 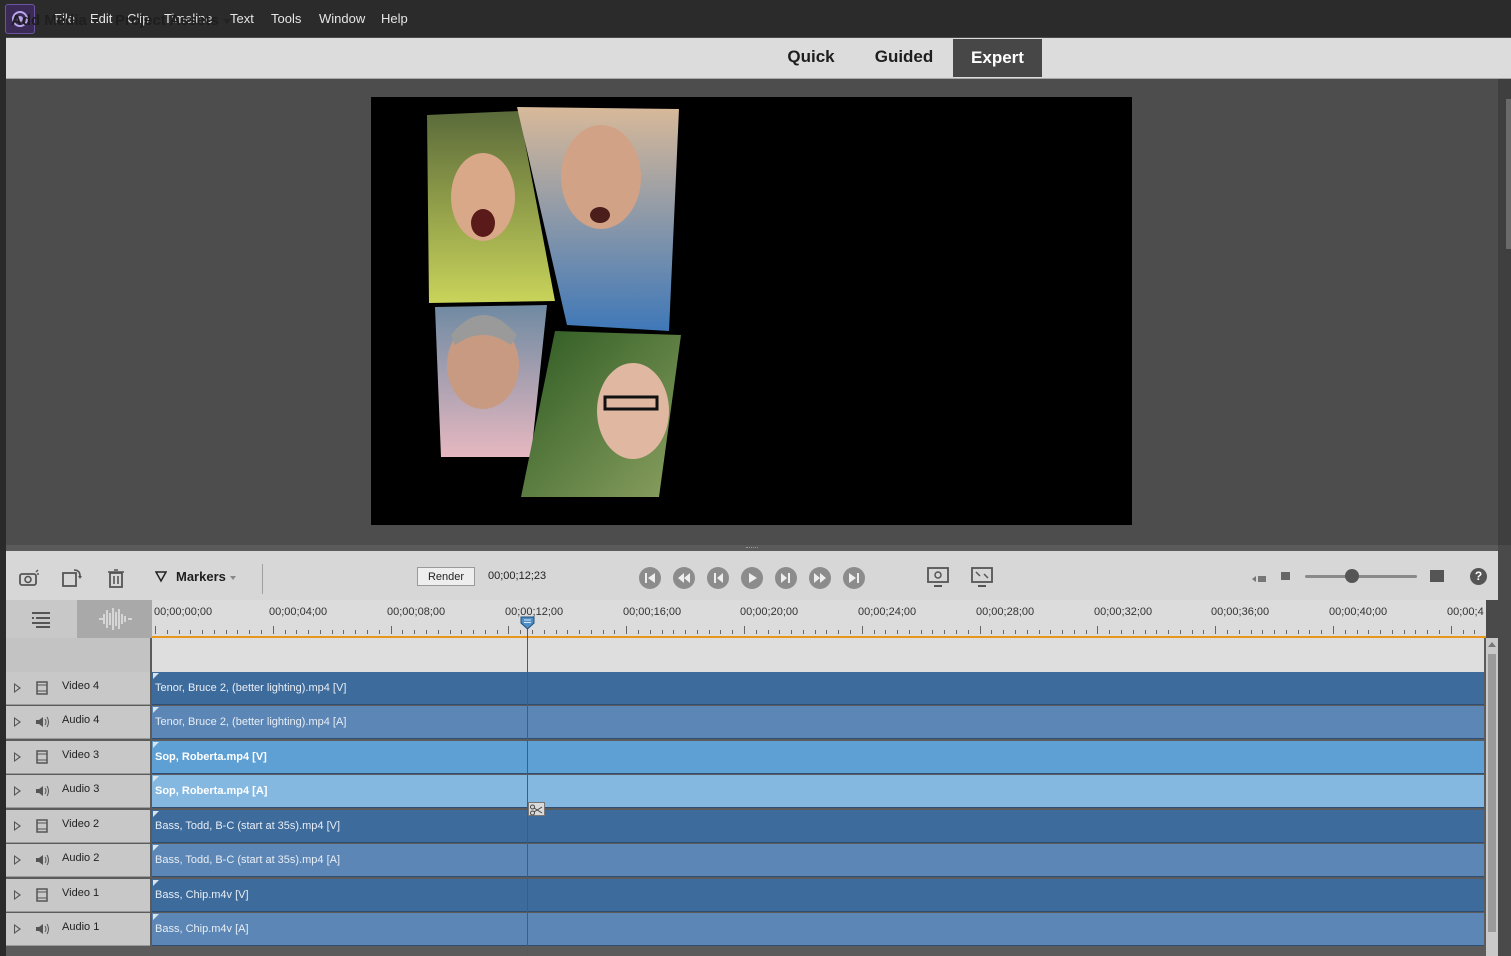 I want to click on monitor-scrollbar, so click(x=1504, y=312).